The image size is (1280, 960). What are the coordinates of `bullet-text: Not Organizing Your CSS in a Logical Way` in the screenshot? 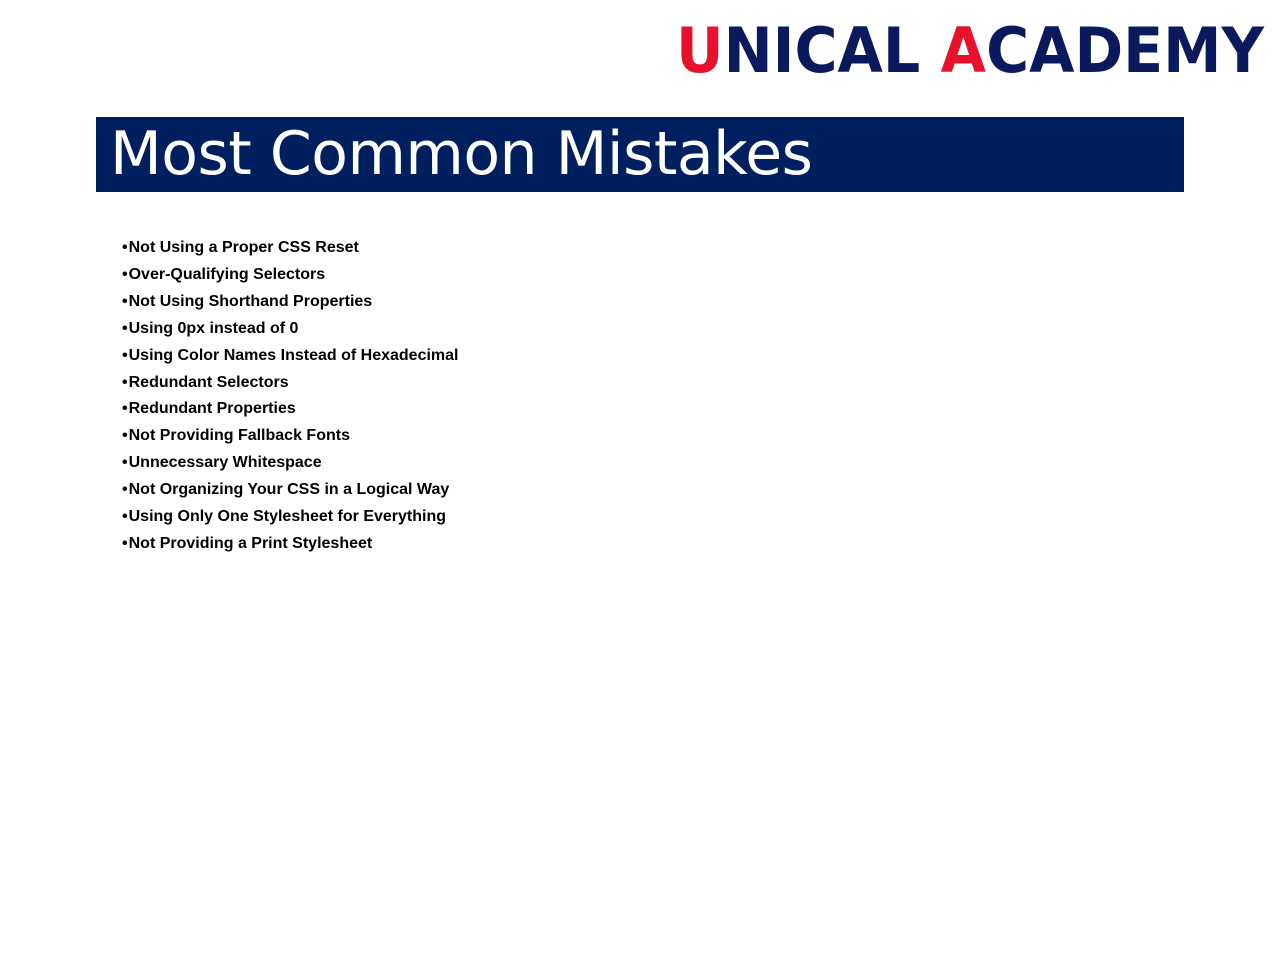 It's located at (289, 490).